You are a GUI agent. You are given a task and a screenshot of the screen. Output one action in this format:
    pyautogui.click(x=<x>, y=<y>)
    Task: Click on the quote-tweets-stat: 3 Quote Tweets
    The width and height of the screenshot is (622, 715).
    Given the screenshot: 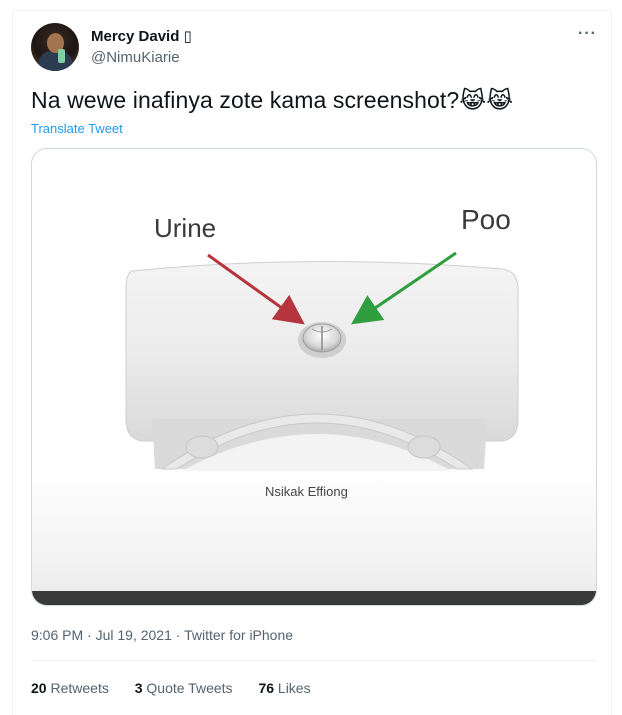 What is the action you would take?
    pyautogui.click(x=184, y=688)
    